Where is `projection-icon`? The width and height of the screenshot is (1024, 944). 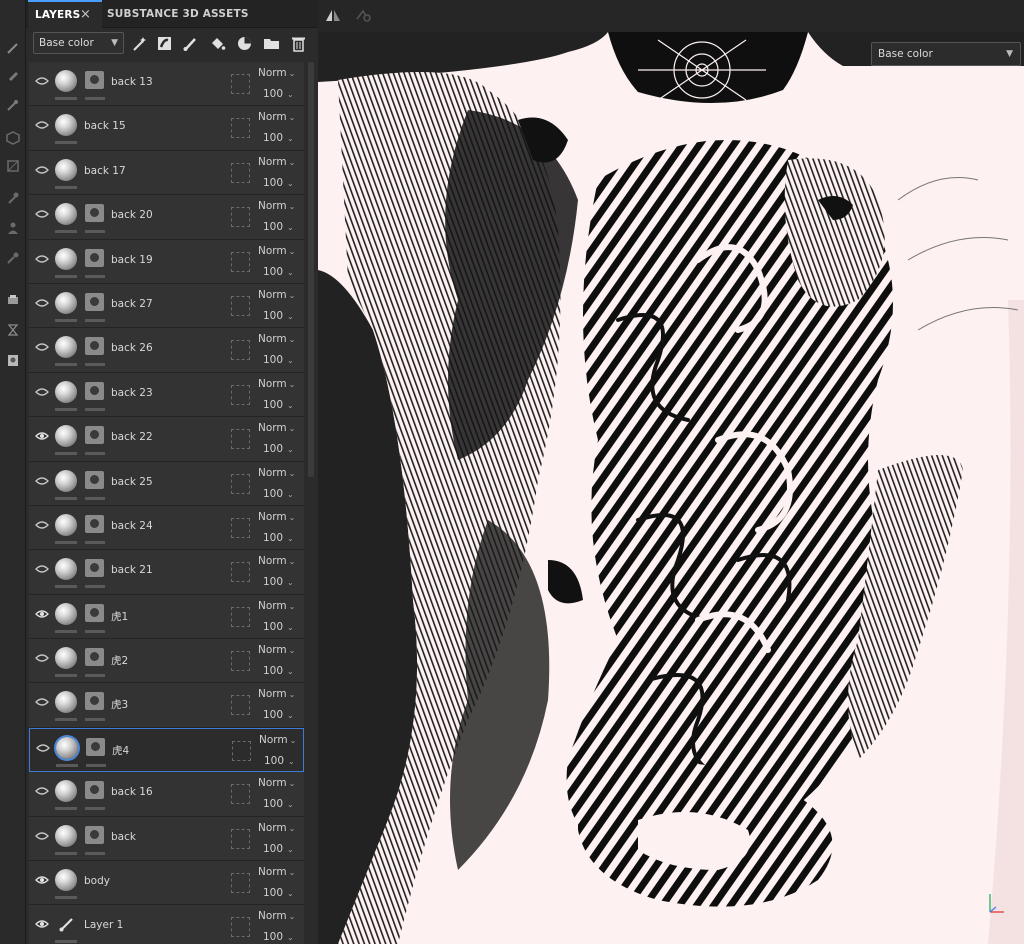 projection-icon is located at coordinates (13, 105).